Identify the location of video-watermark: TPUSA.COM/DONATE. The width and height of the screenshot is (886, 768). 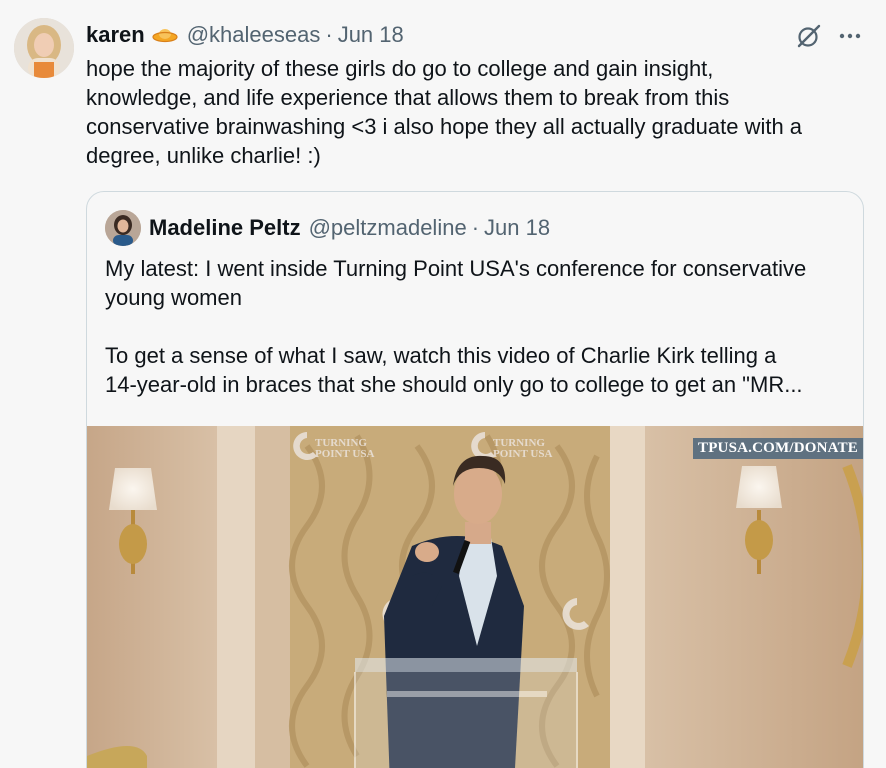
(777, 448).